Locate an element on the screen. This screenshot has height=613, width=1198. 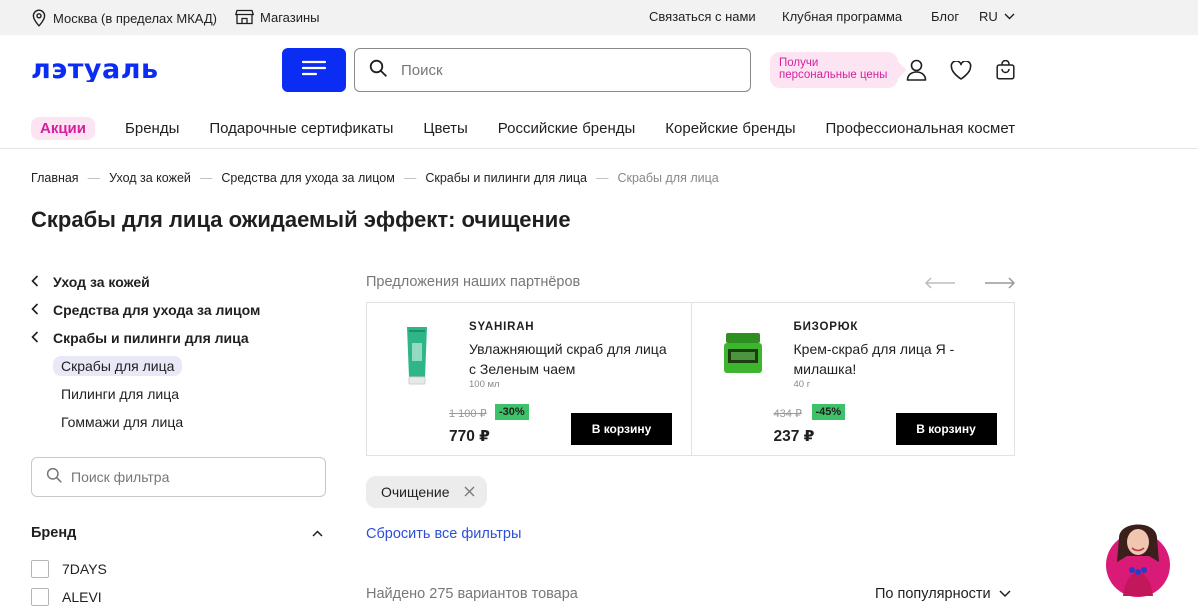
category-back-face-care: Средства для ухода за лицом is located at coordinates (145, 310).